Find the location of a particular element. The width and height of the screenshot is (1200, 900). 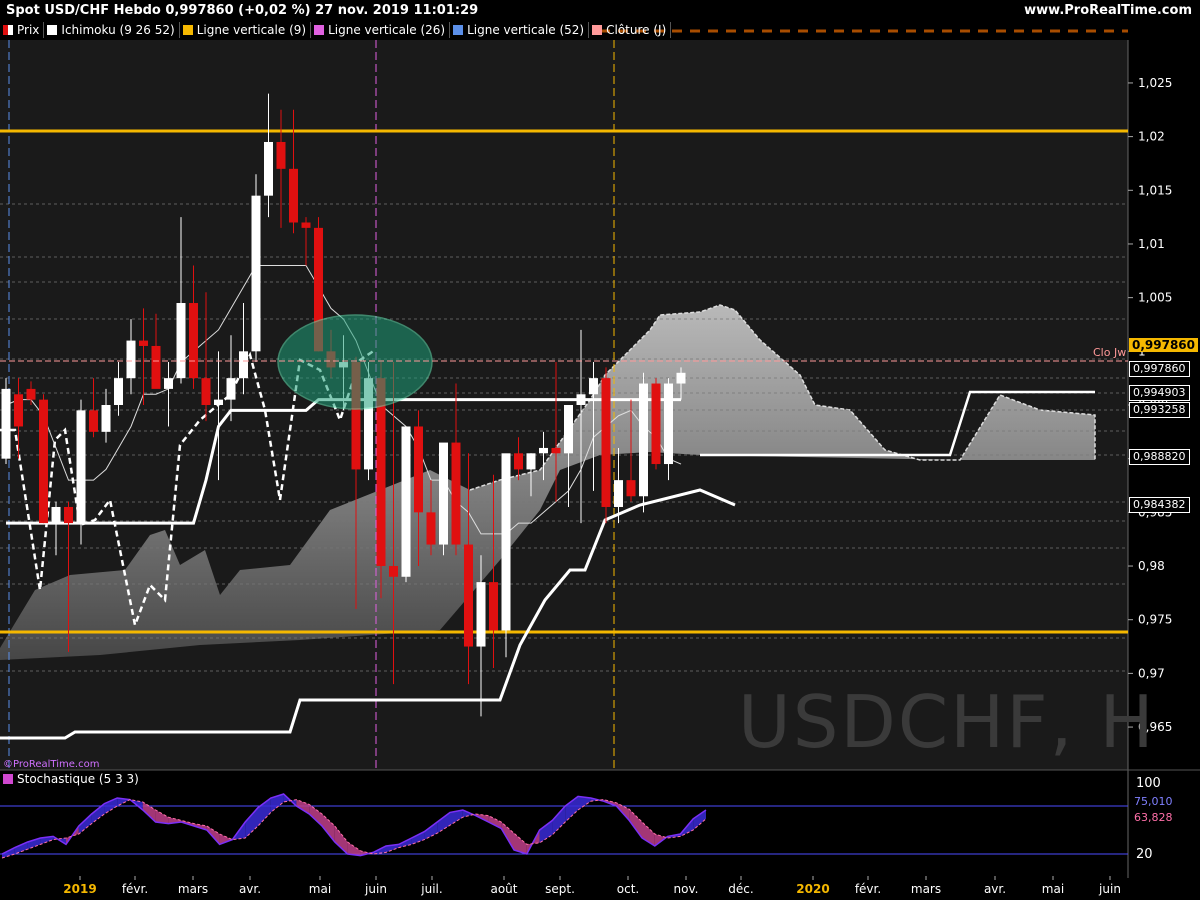

legend-item-2: Ligne verticale (9) is located at coordinates (246, 30).